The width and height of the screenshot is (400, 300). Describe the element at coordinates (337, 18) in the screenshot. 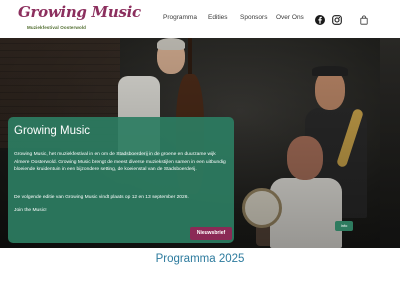

I see `instagram-icon` at that location.